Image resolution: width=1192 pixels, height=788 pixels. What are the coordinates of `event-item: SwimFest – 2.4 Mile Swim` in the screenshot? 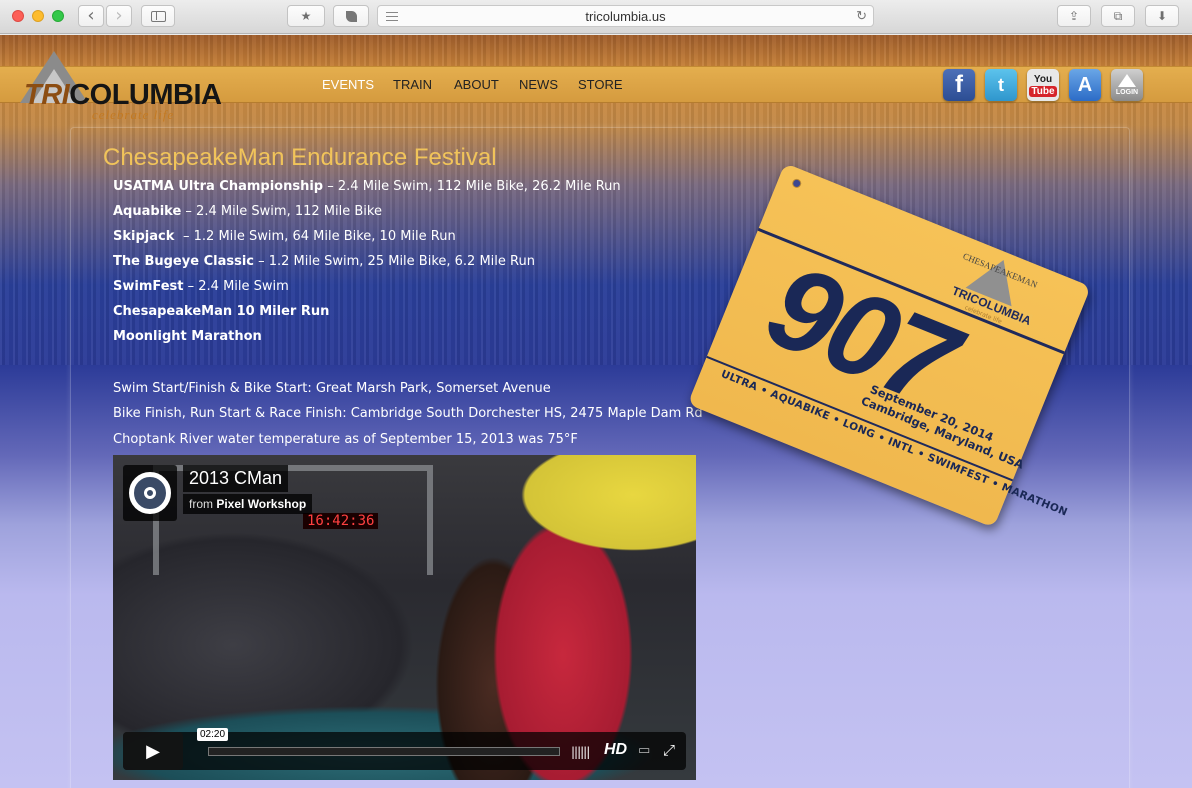 It's located at (201, 286).